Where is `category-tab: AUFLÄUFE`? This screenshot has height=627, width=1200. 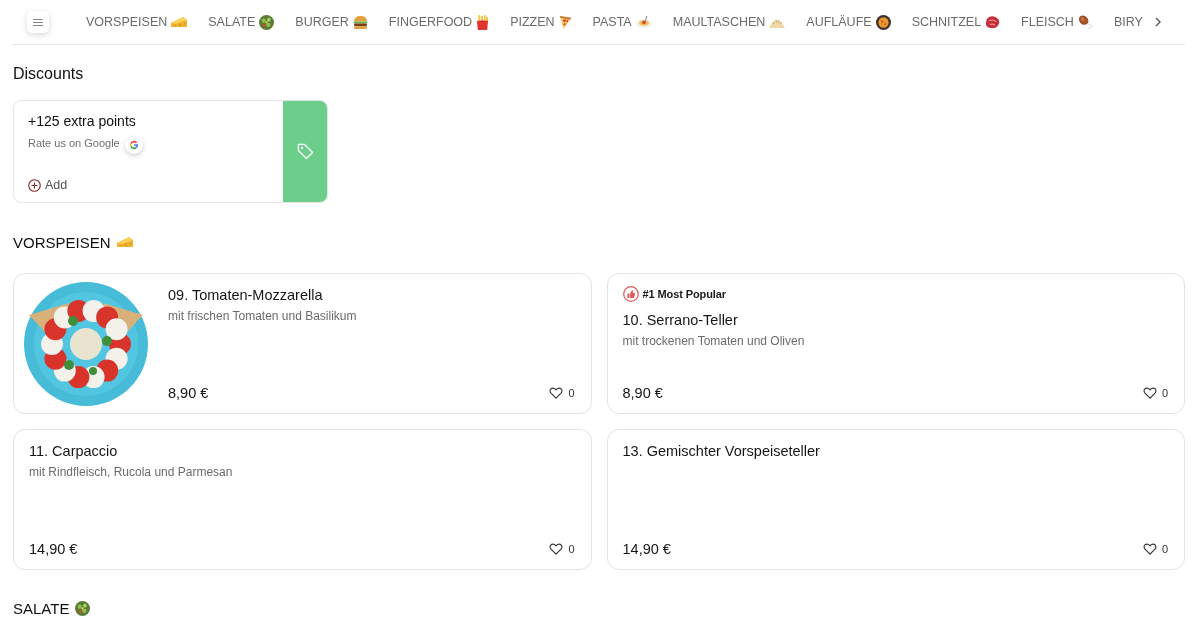 category-tab: AUFLÄUFE is located at coordinates (848, 22).